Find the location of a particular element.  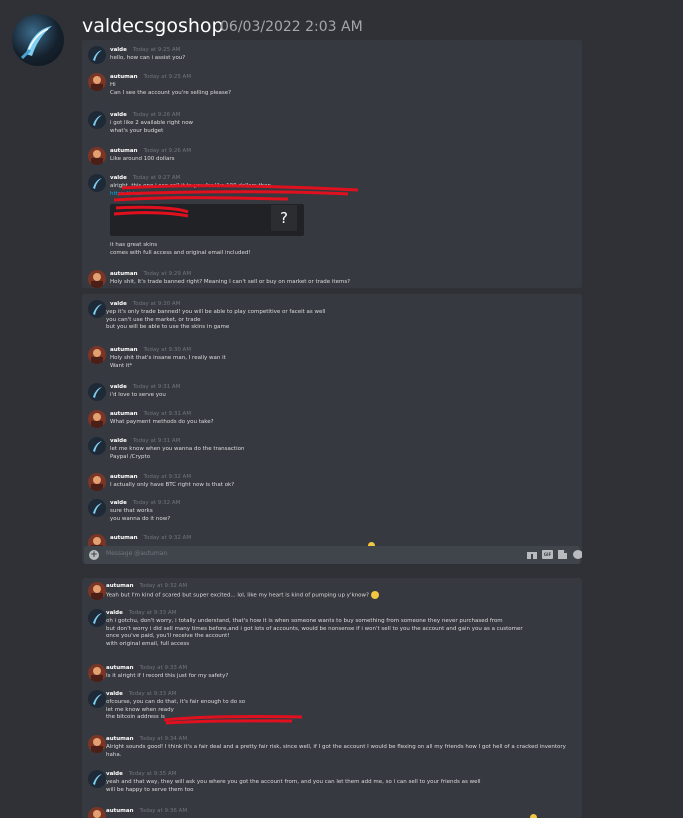

input-placeholder: Message @autuman is located at coordinates (137, 553).